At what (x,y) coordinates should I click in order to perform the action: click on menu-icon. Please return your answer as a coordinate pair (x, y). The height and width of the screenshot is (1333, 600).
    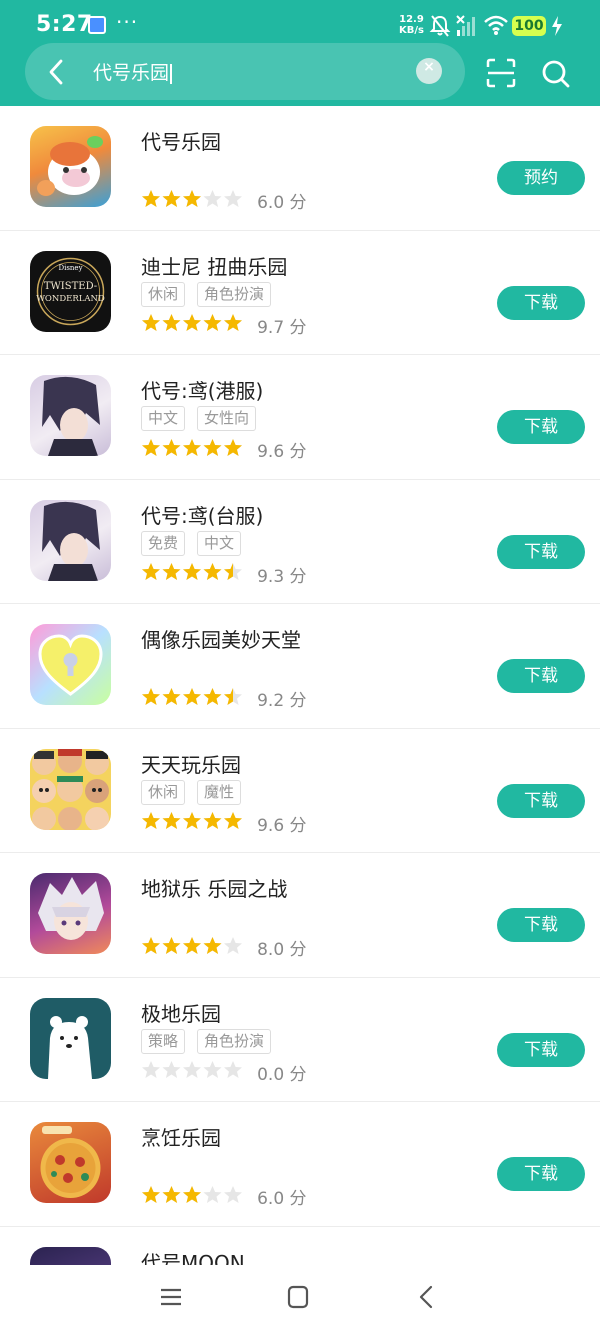
    Looking at the image, I should click on (171, 1297).